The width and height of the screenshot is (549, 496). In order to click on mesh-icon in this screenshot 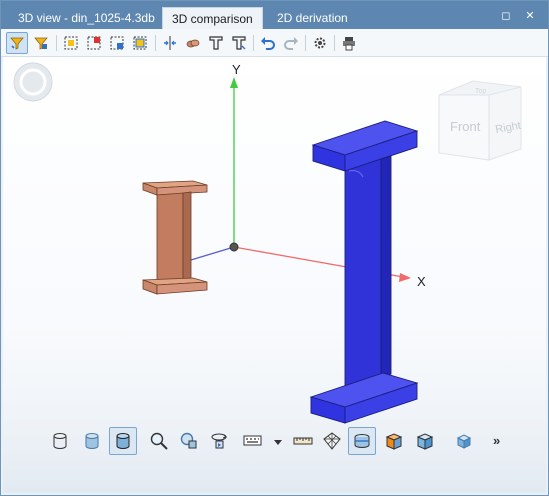, I will do `click(332, 441)`.